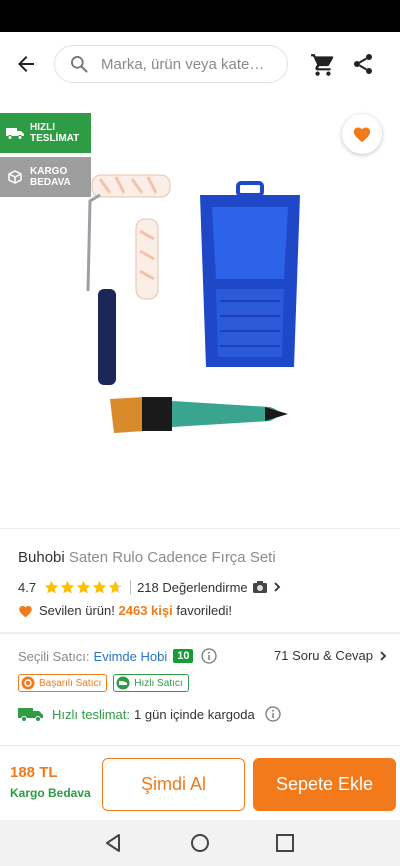  What do you see at coordinates (285, 843) in the screenshot?
I see `nav-recents-icon` at bounding box center [285, 843].